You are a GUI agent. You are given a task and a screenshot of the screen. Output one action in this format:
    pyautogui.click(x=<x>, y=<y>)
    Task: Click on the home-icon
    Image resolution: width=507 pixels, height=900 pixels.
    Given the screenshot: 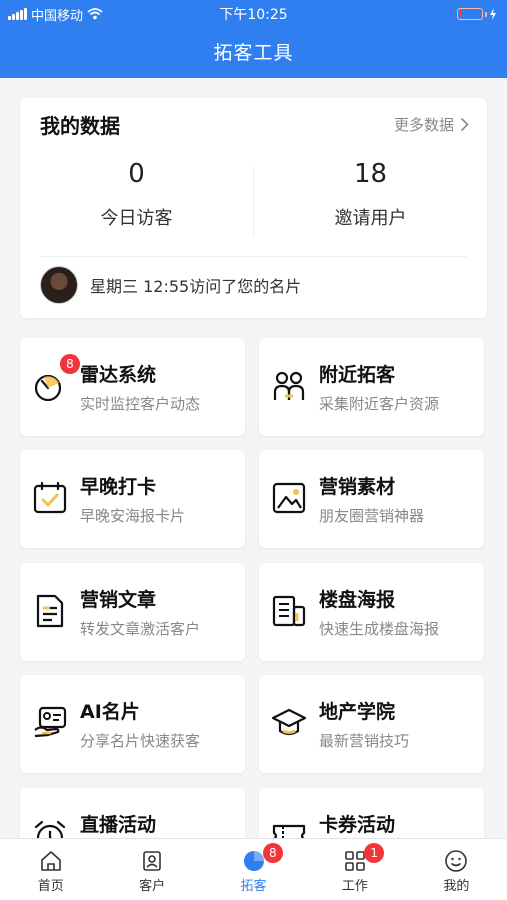 What is the action you would take?
    pyautogui.click(x=50, y=861)
    